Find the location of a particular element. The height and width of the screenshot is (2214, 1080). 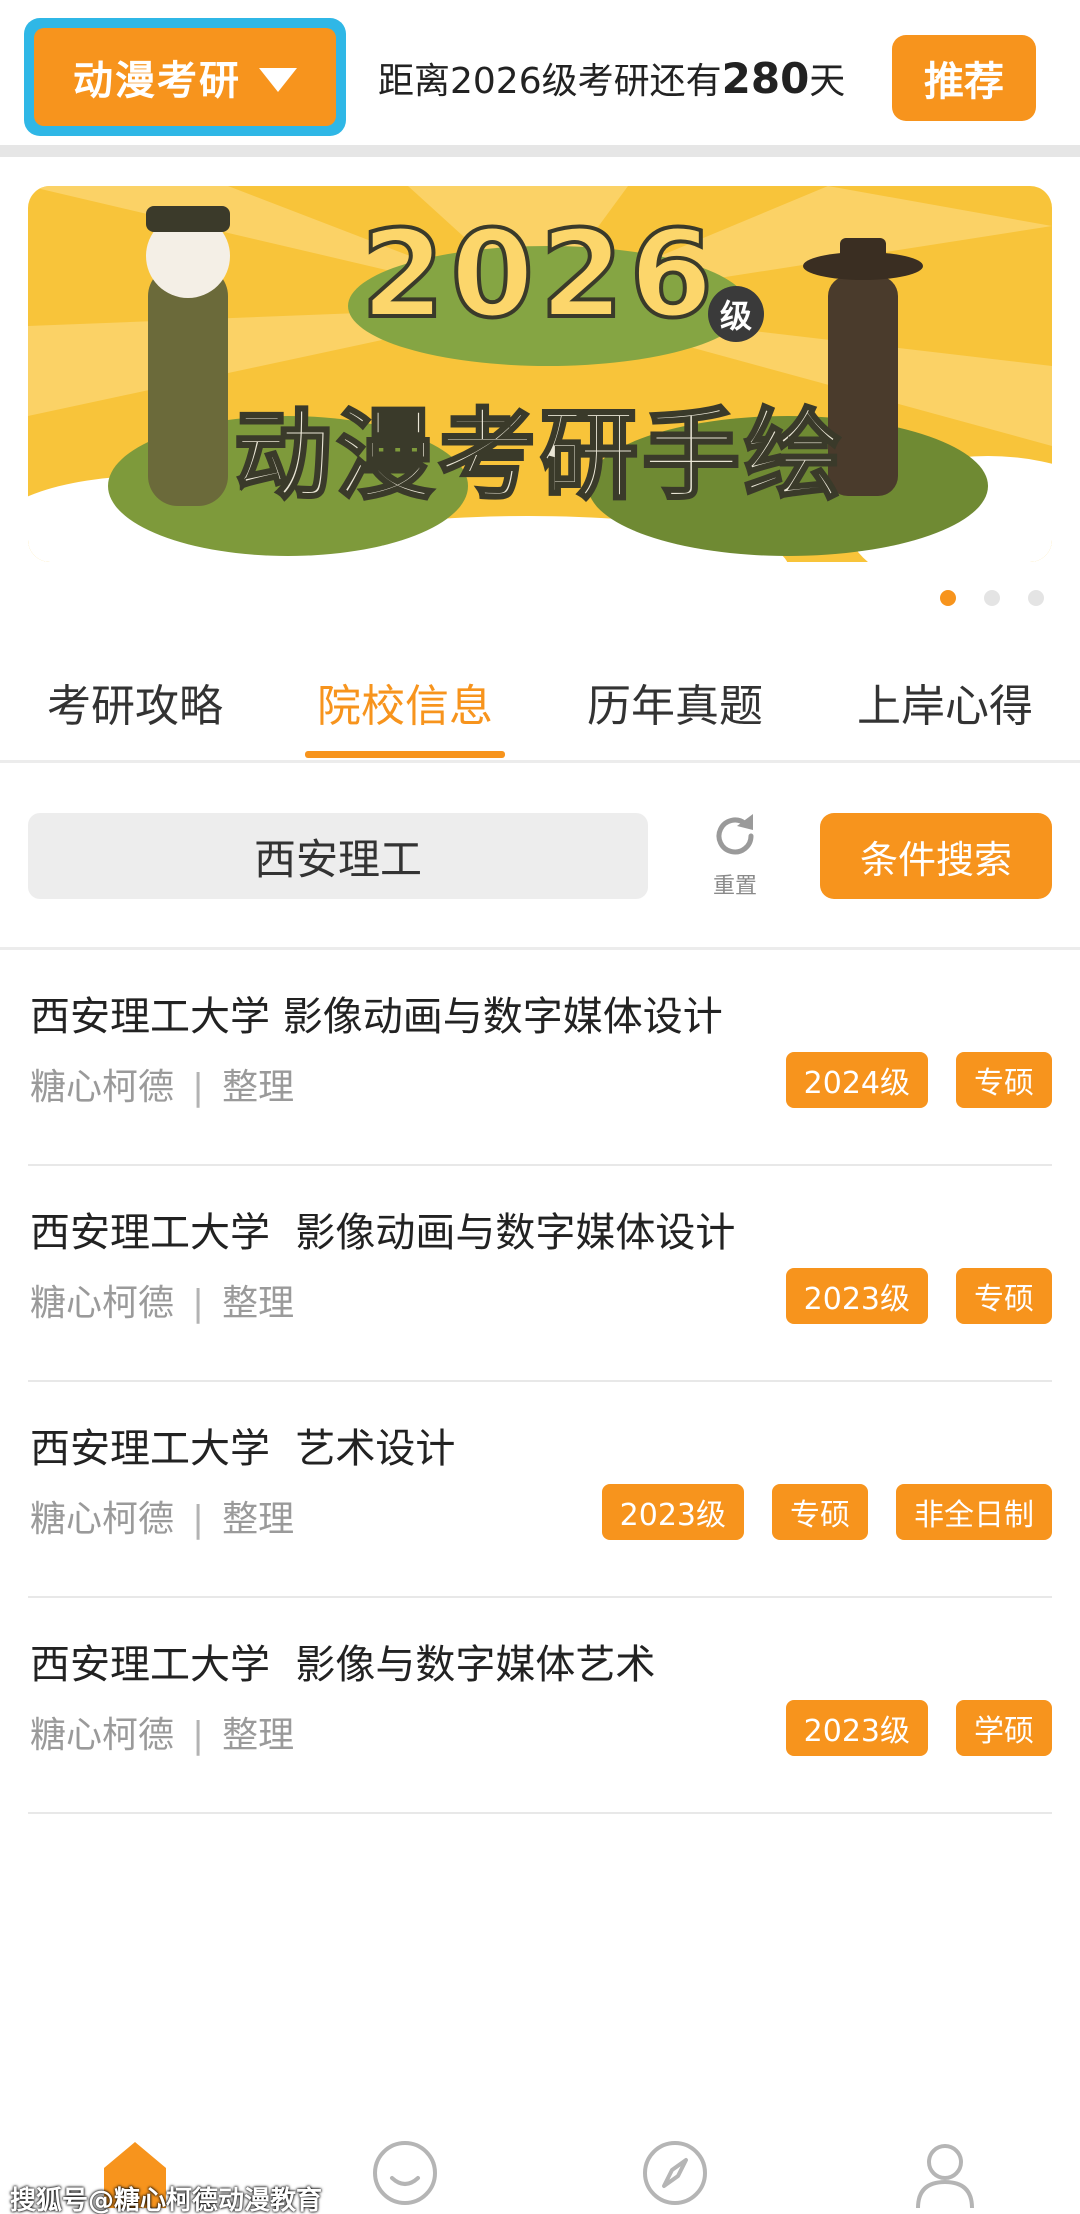

carousel-indicator is located at coordinates (992, 598).